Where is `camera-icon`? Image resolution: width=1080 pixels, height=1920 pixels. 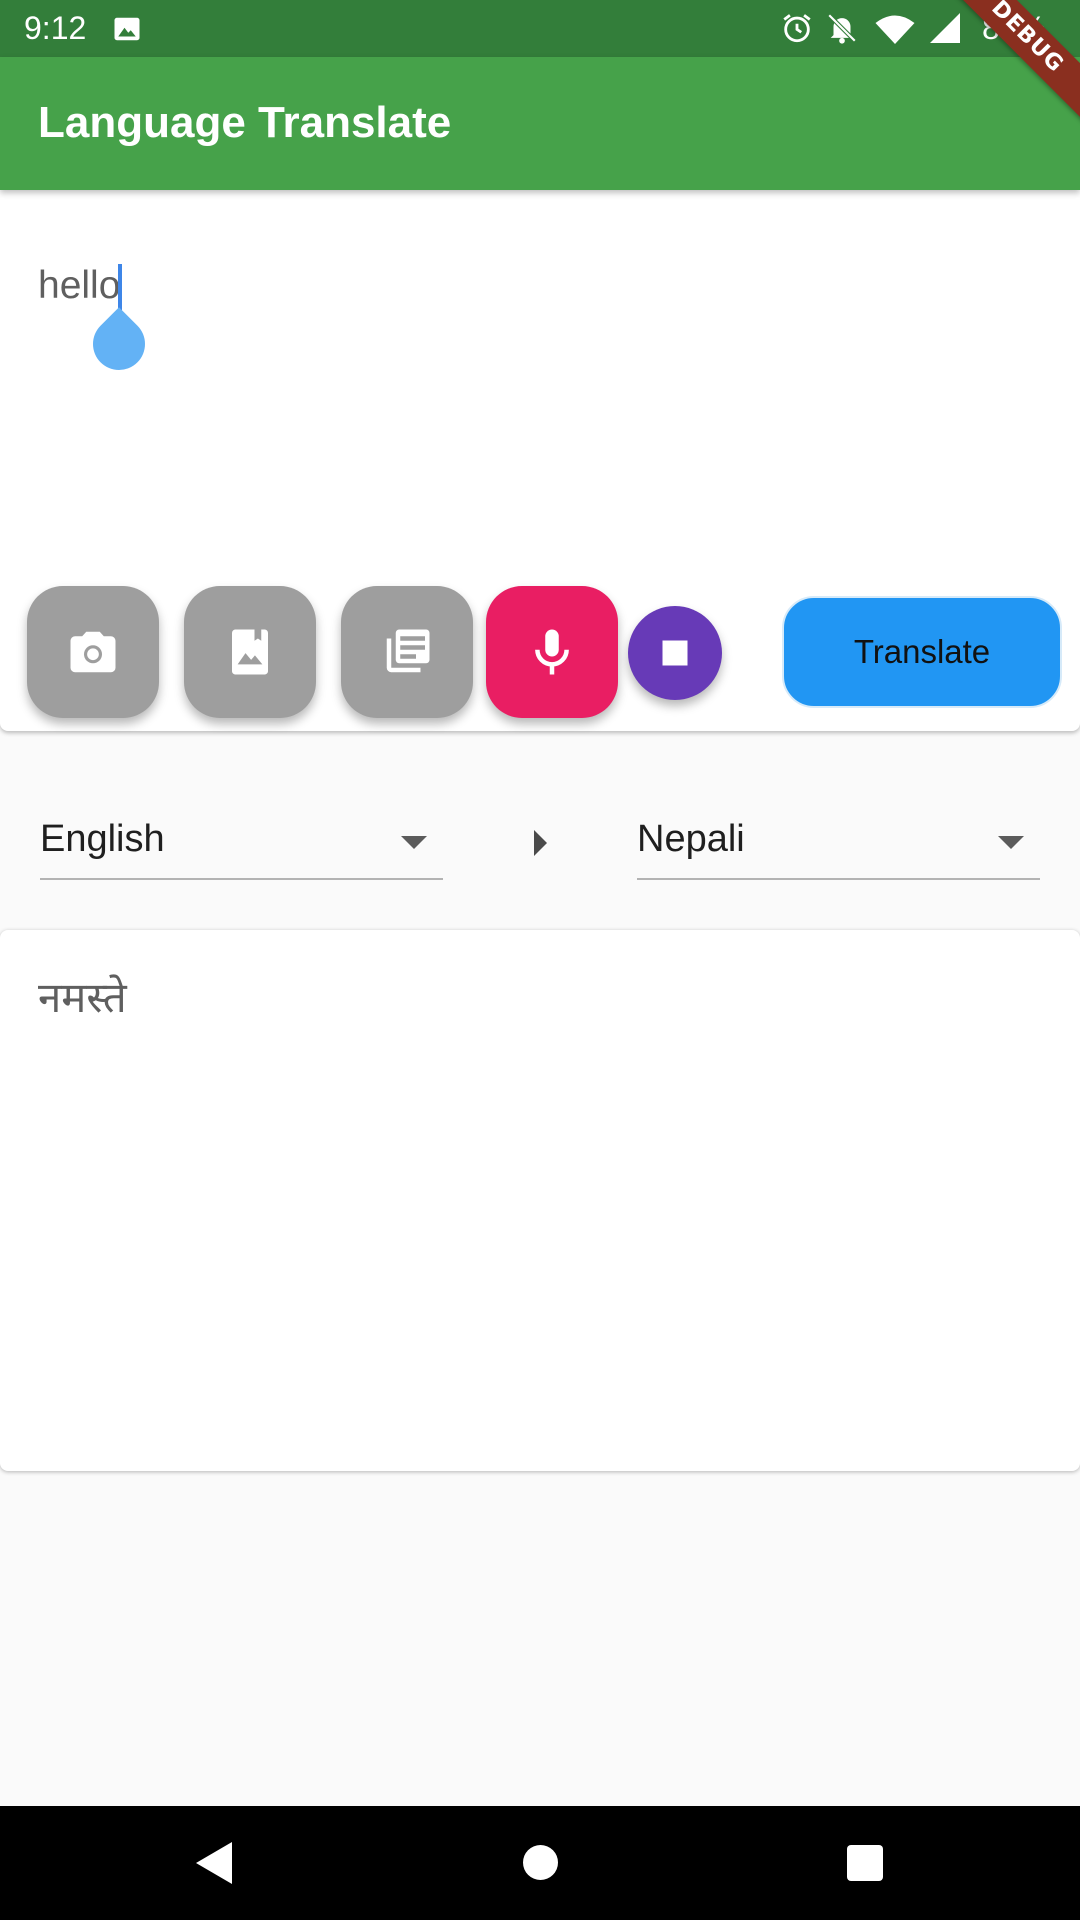 camera-icon is located at coordinates (93, 652).